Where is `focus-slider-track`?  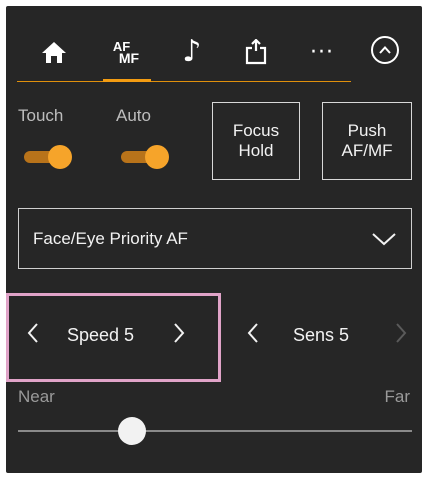
focus-slider-track is located at coordinates (215, 431).